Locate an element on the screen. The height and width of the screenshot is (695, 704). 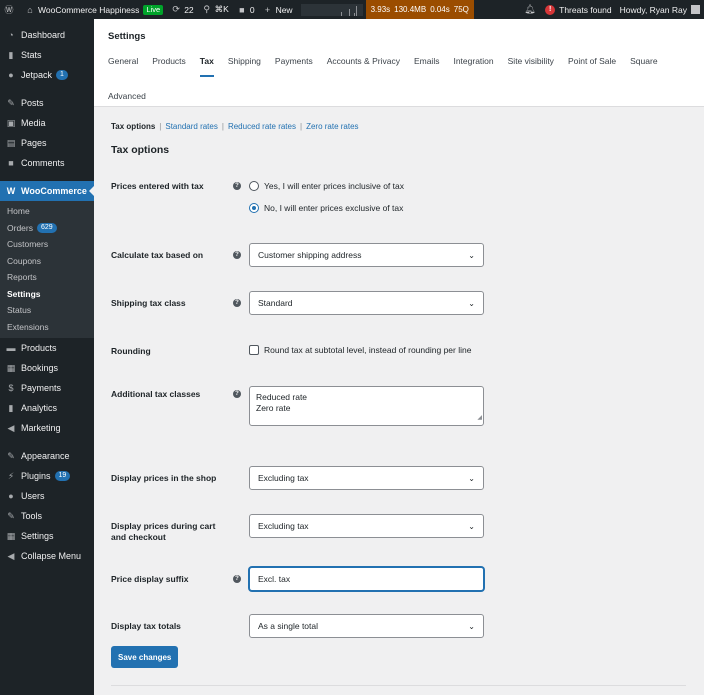
analytics-icon: ▮ is located at coordinates (11, 407).